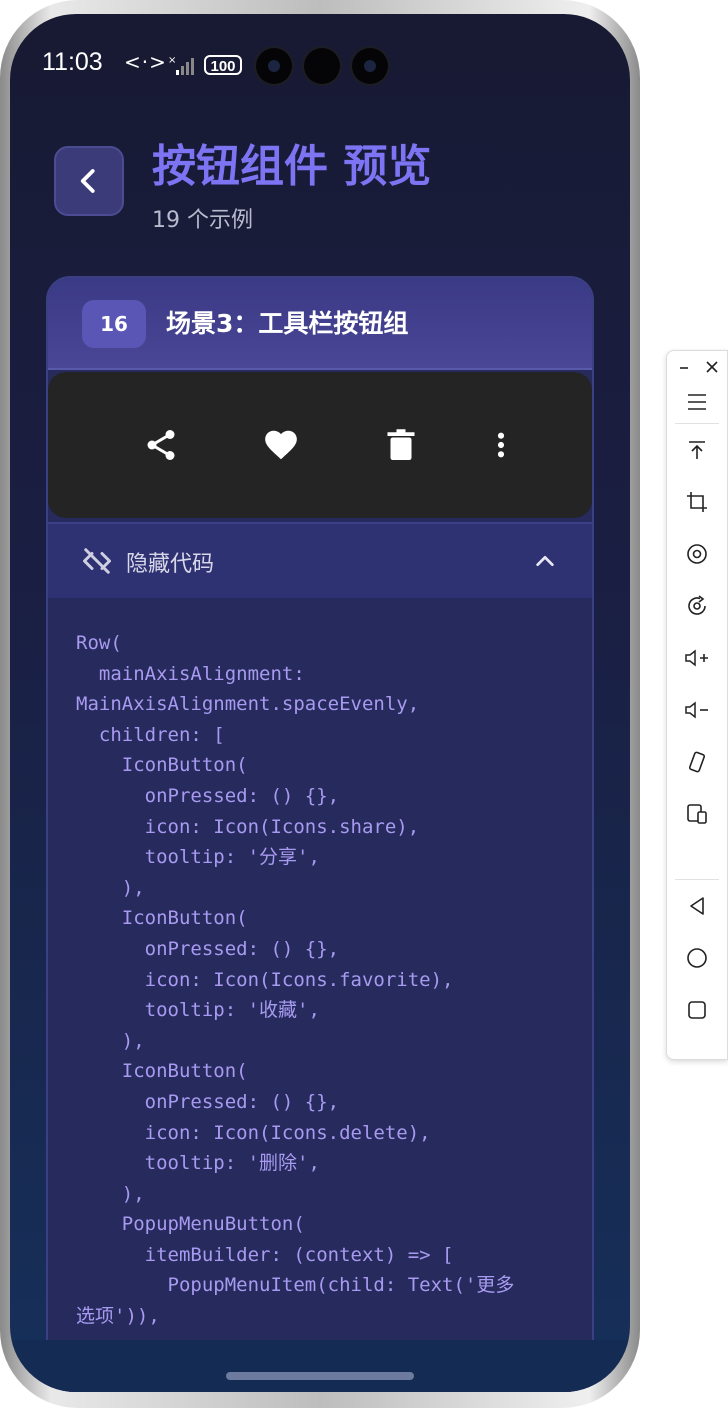 The width and height of the screenshot is (728, 1411). I want to click on code-line: tooltip: '收藏',, so click(198, 1010).